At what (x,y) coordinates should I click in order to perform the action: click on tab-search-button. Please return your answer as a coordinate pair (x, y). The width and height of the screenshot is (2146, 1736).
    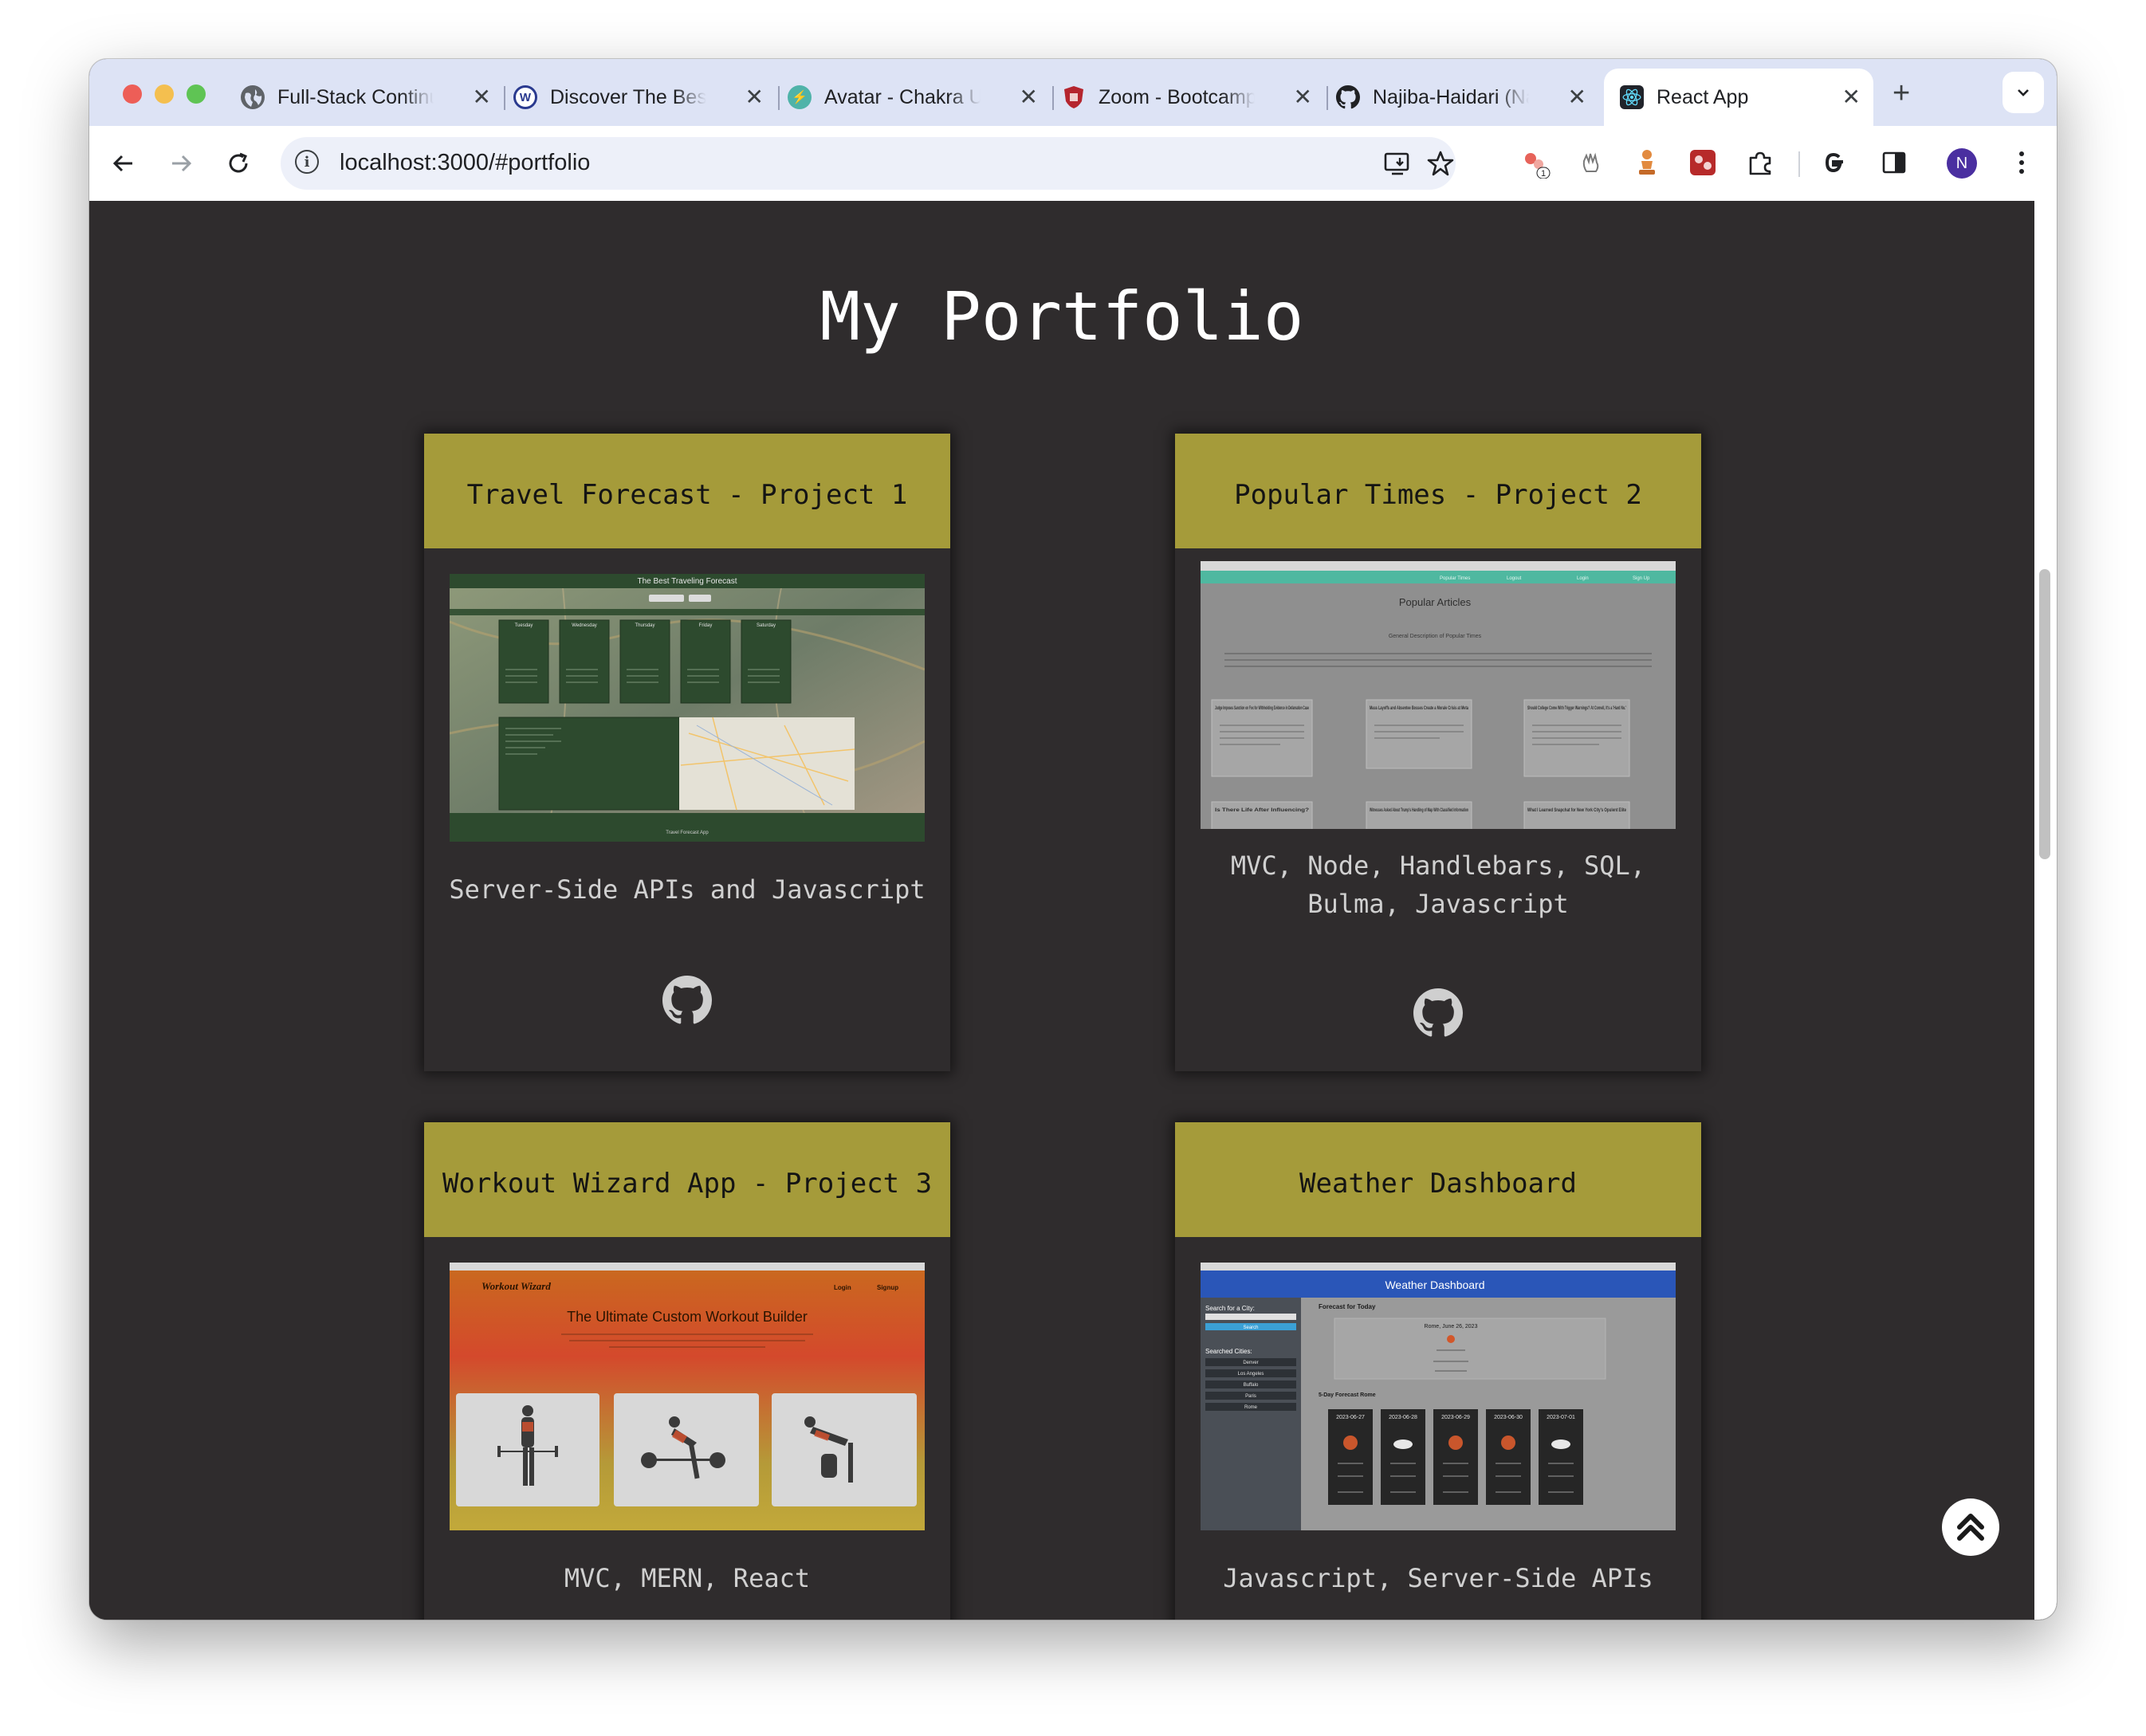
    Looking at the image, I should click on (2023, 92).